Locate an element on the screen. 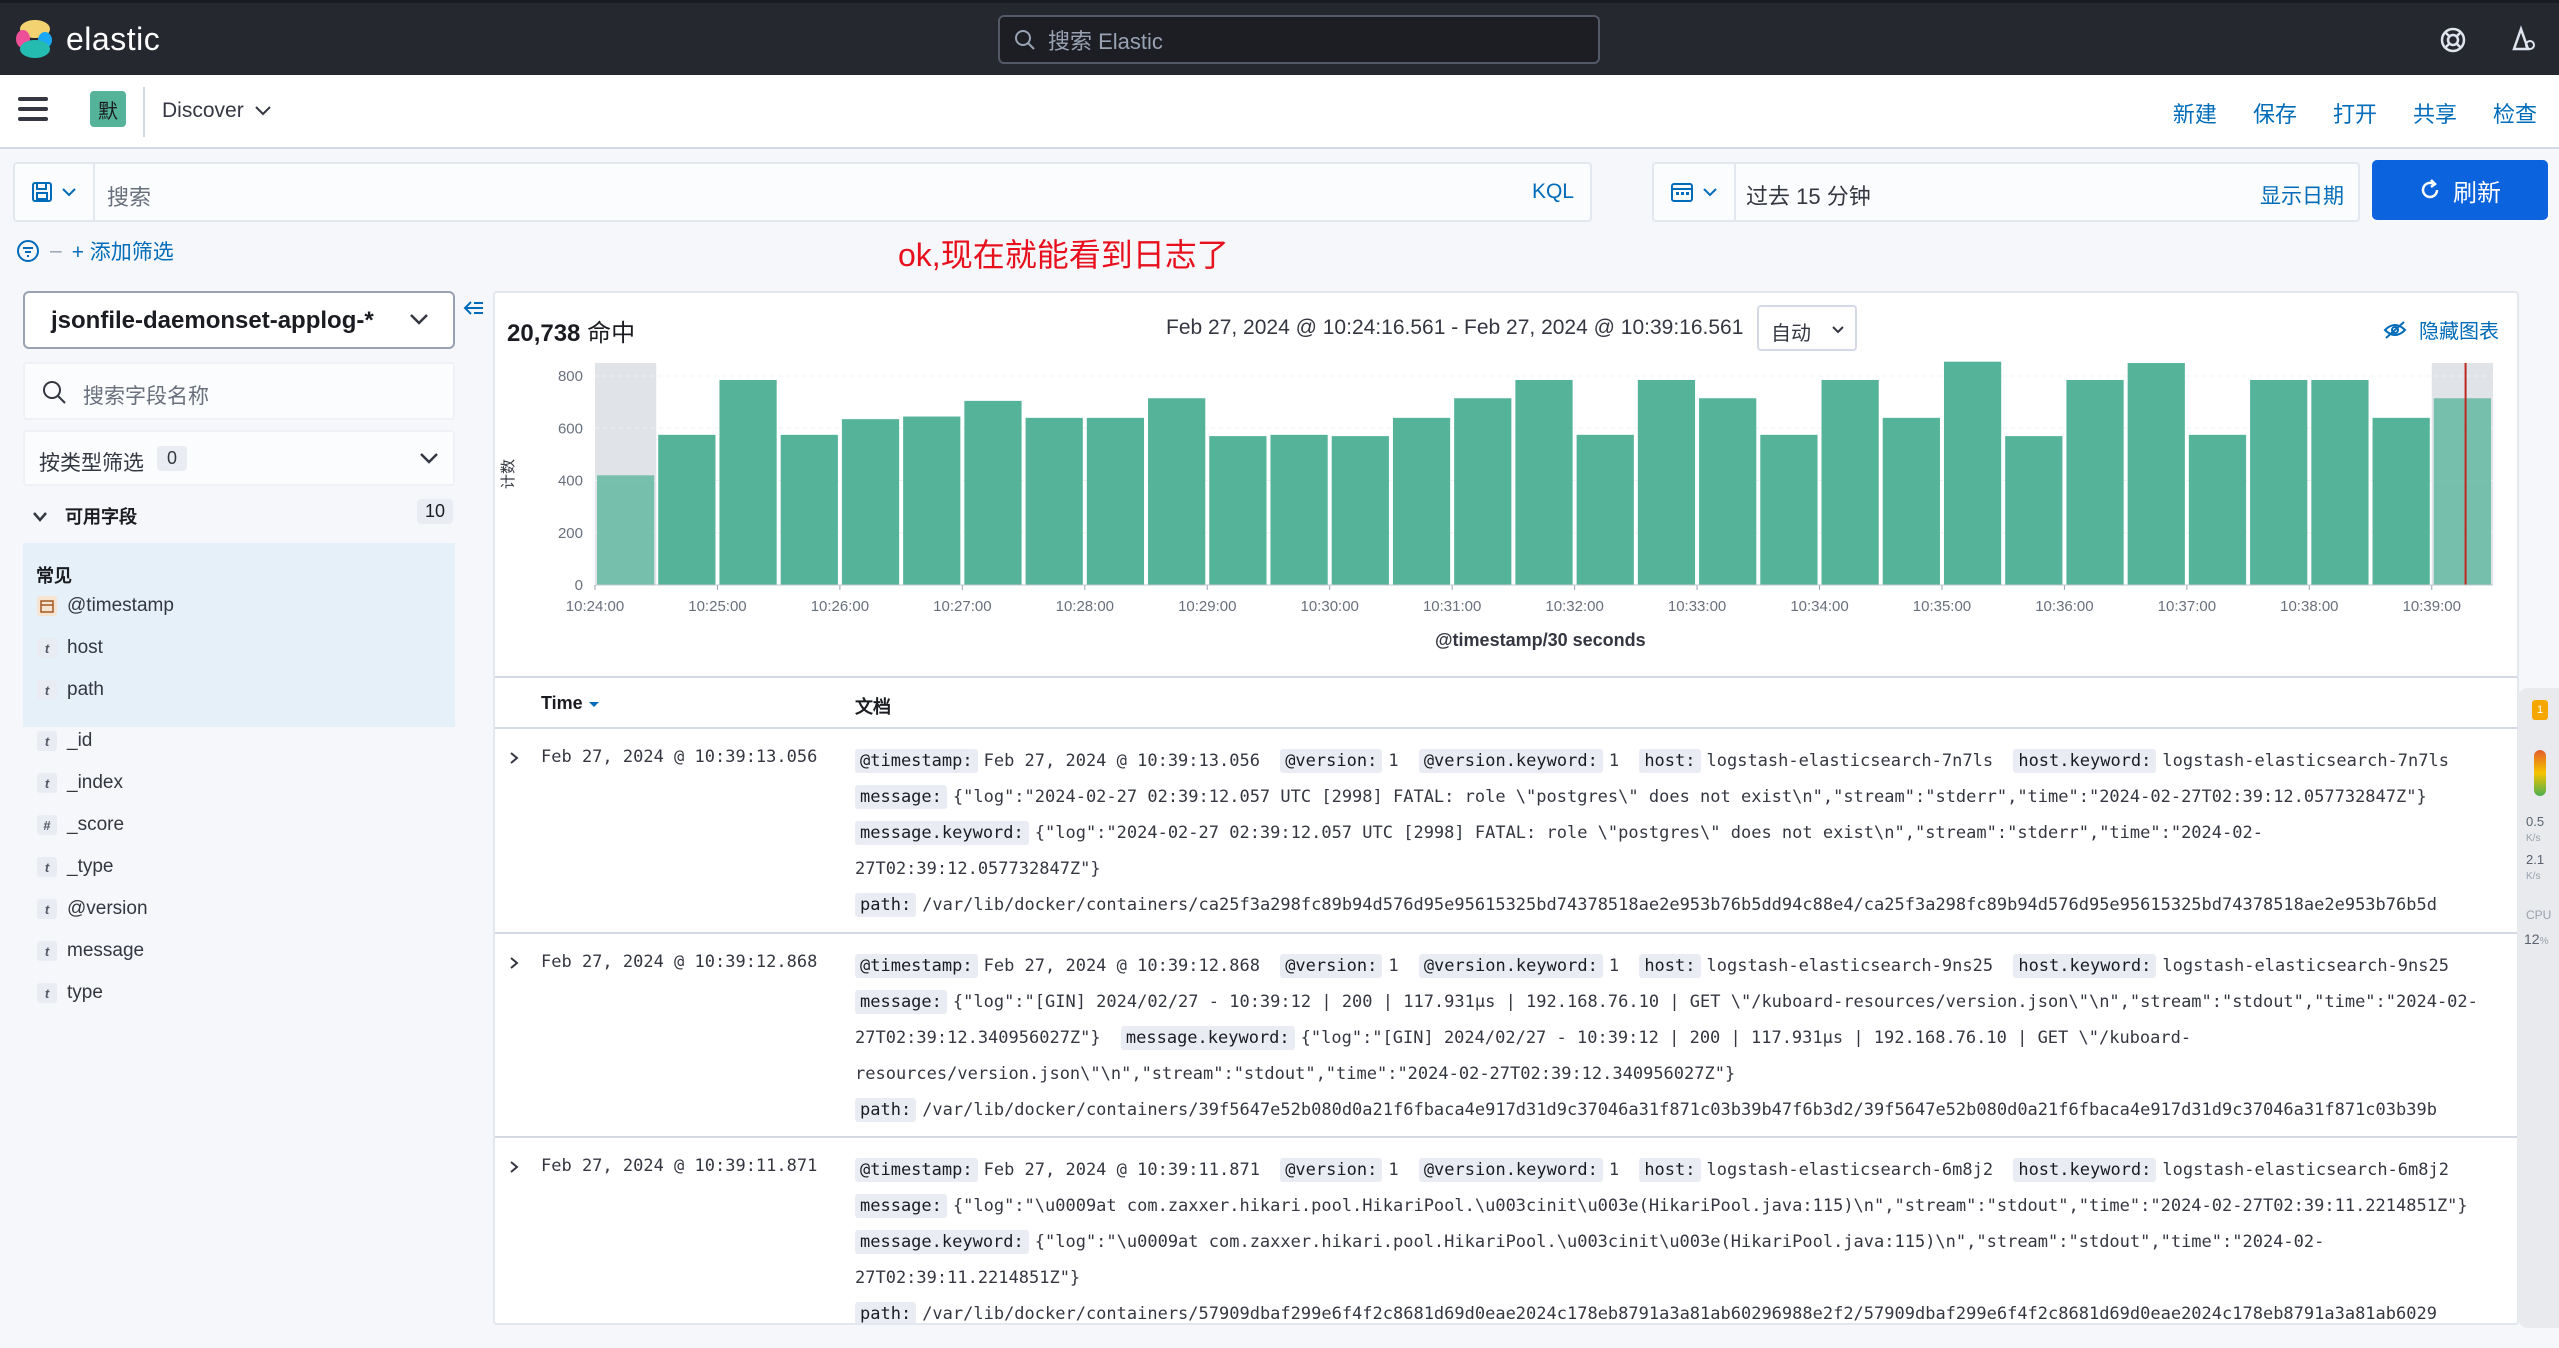 This screenshot has width=2559, height=1348. space-avatar: 默 is located at coordinates (108, 109).